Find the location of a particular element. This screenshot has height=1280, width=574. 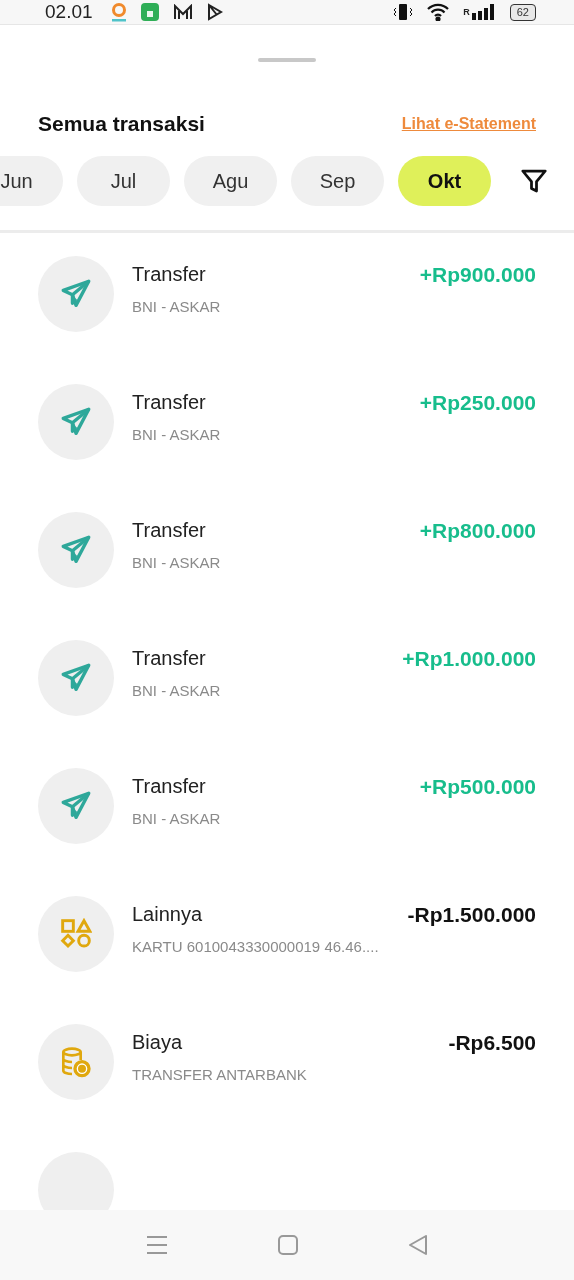

month-chip: Jul is located at coordinates (123, 181).